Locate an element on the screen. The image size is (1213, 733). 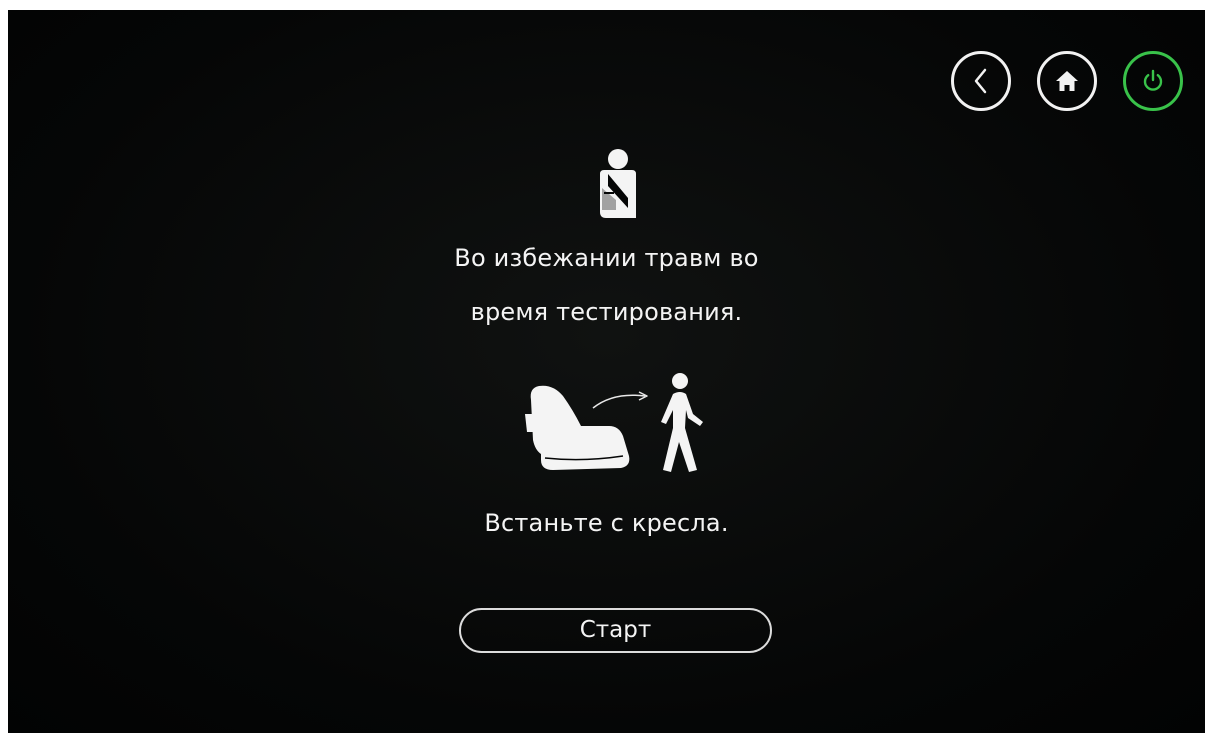
instruction-text: Встаньте с кресла. is located at coordinates (606, 523).